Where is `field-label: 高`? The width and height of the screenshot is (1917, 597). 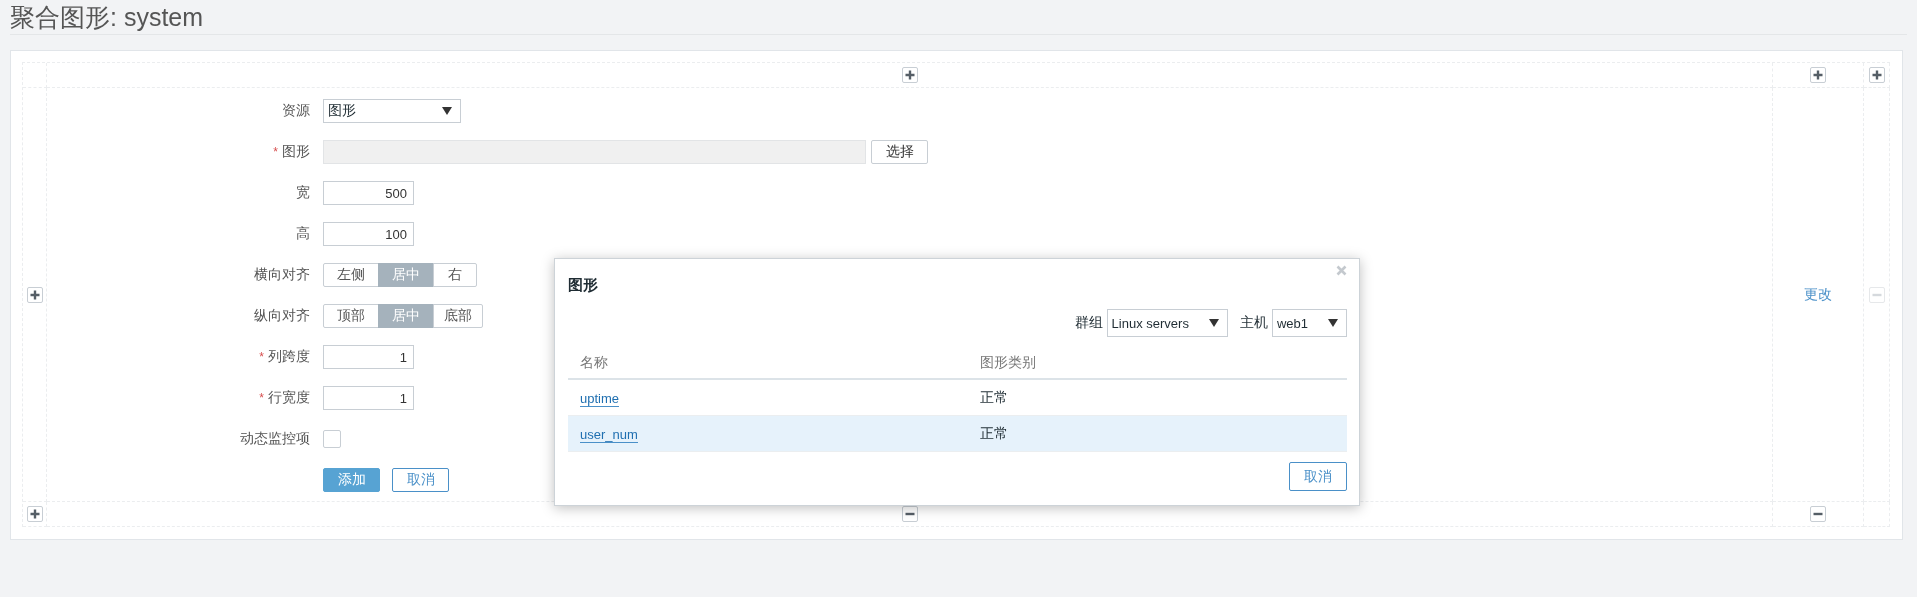 field-label: 高 is located at coordinates (303, 233).